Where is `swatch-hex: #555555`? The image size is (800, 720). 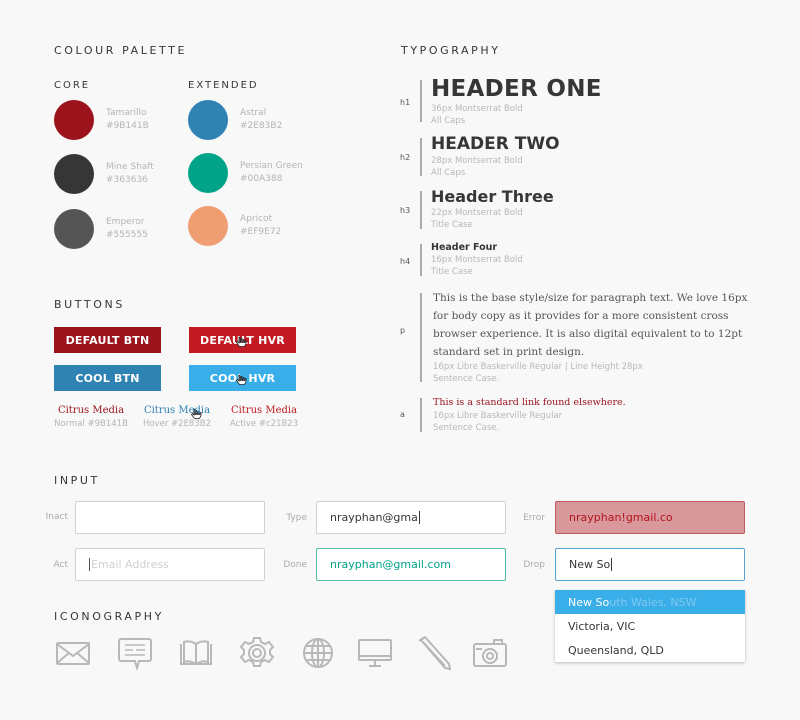 swatch-hex: #555555 is located at coordinates (127, 235).